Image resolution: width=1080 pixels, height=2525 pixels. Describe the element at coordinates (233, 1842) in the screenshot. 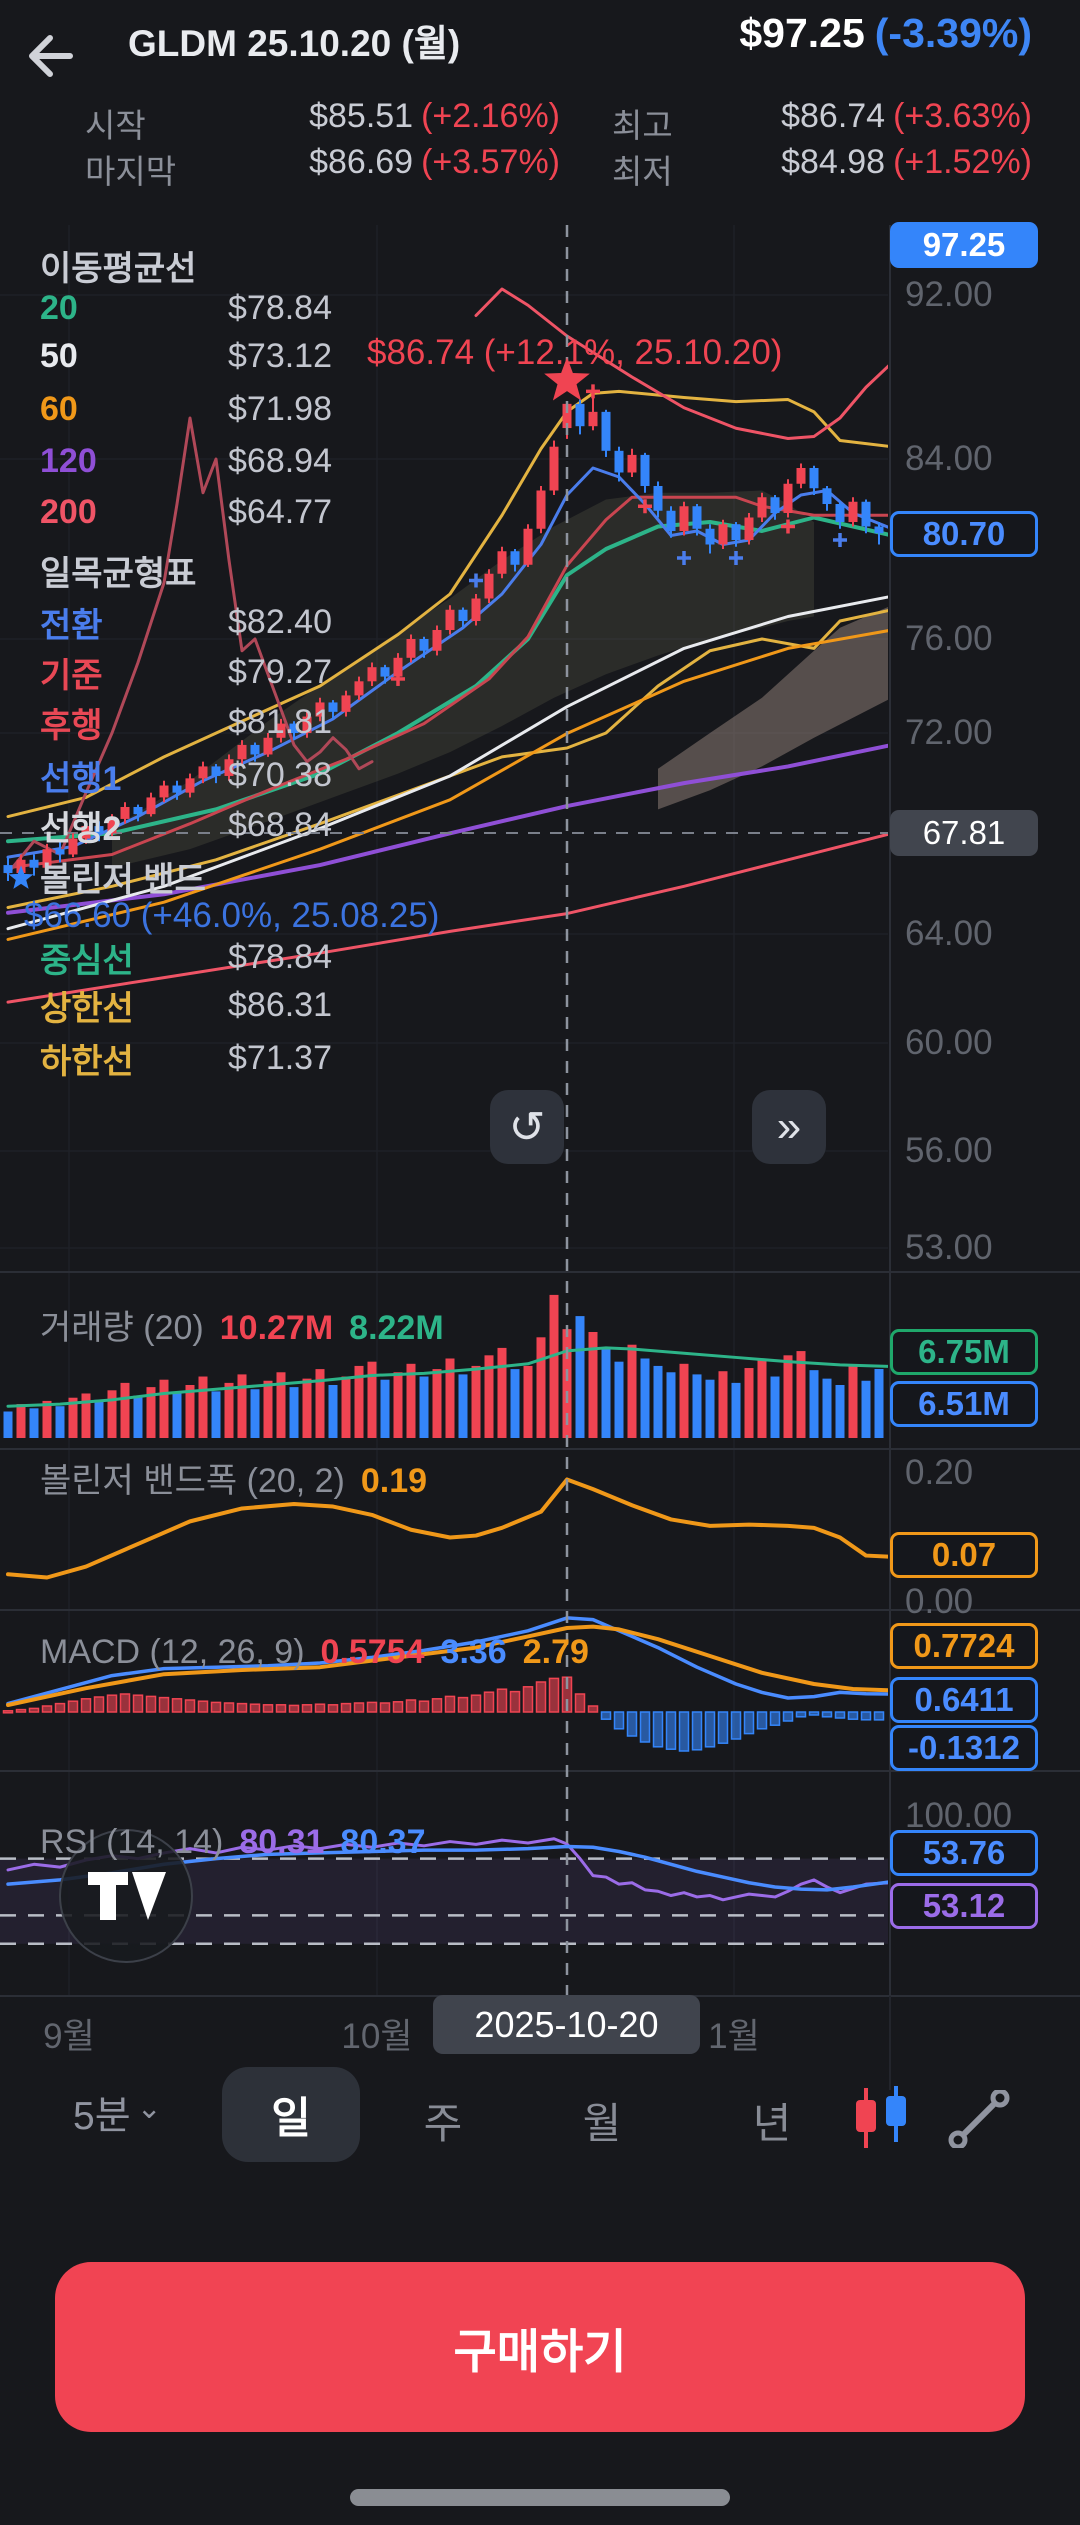

I see `rsi-pane-title: RSI (14, 14) 80.31 80.37` at that location.